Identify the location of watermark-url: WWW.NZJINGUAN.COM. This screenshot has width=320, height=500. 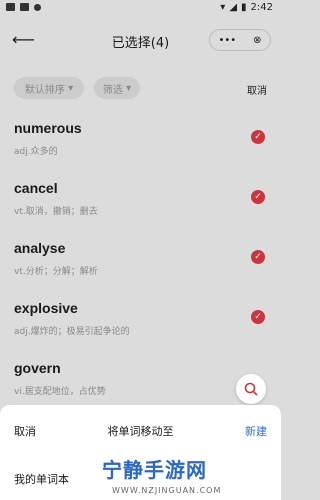
(167, 490).